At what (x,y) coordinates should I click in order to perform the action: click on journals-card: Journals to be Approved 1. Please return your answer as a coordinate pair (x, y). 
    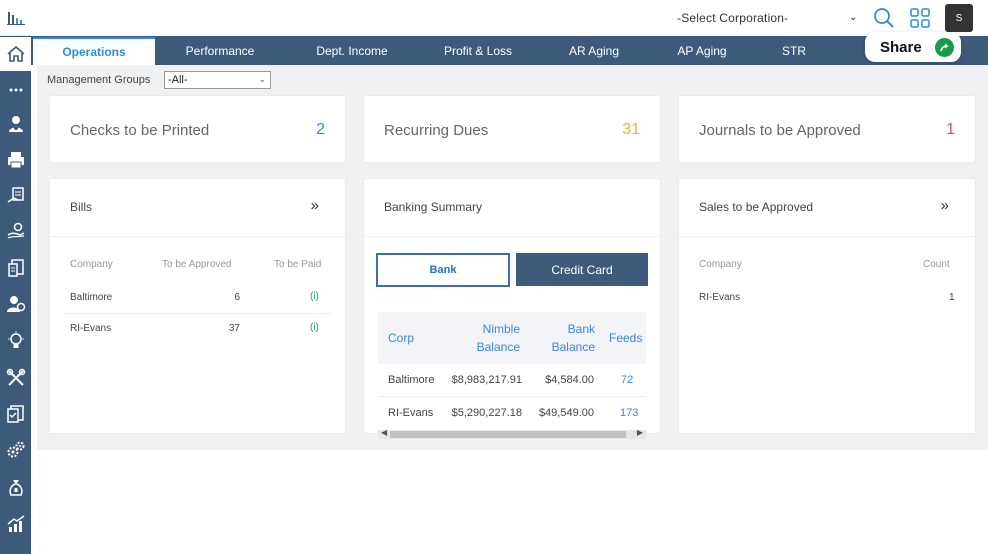
    Looking at the image, I should click on (827, 129).